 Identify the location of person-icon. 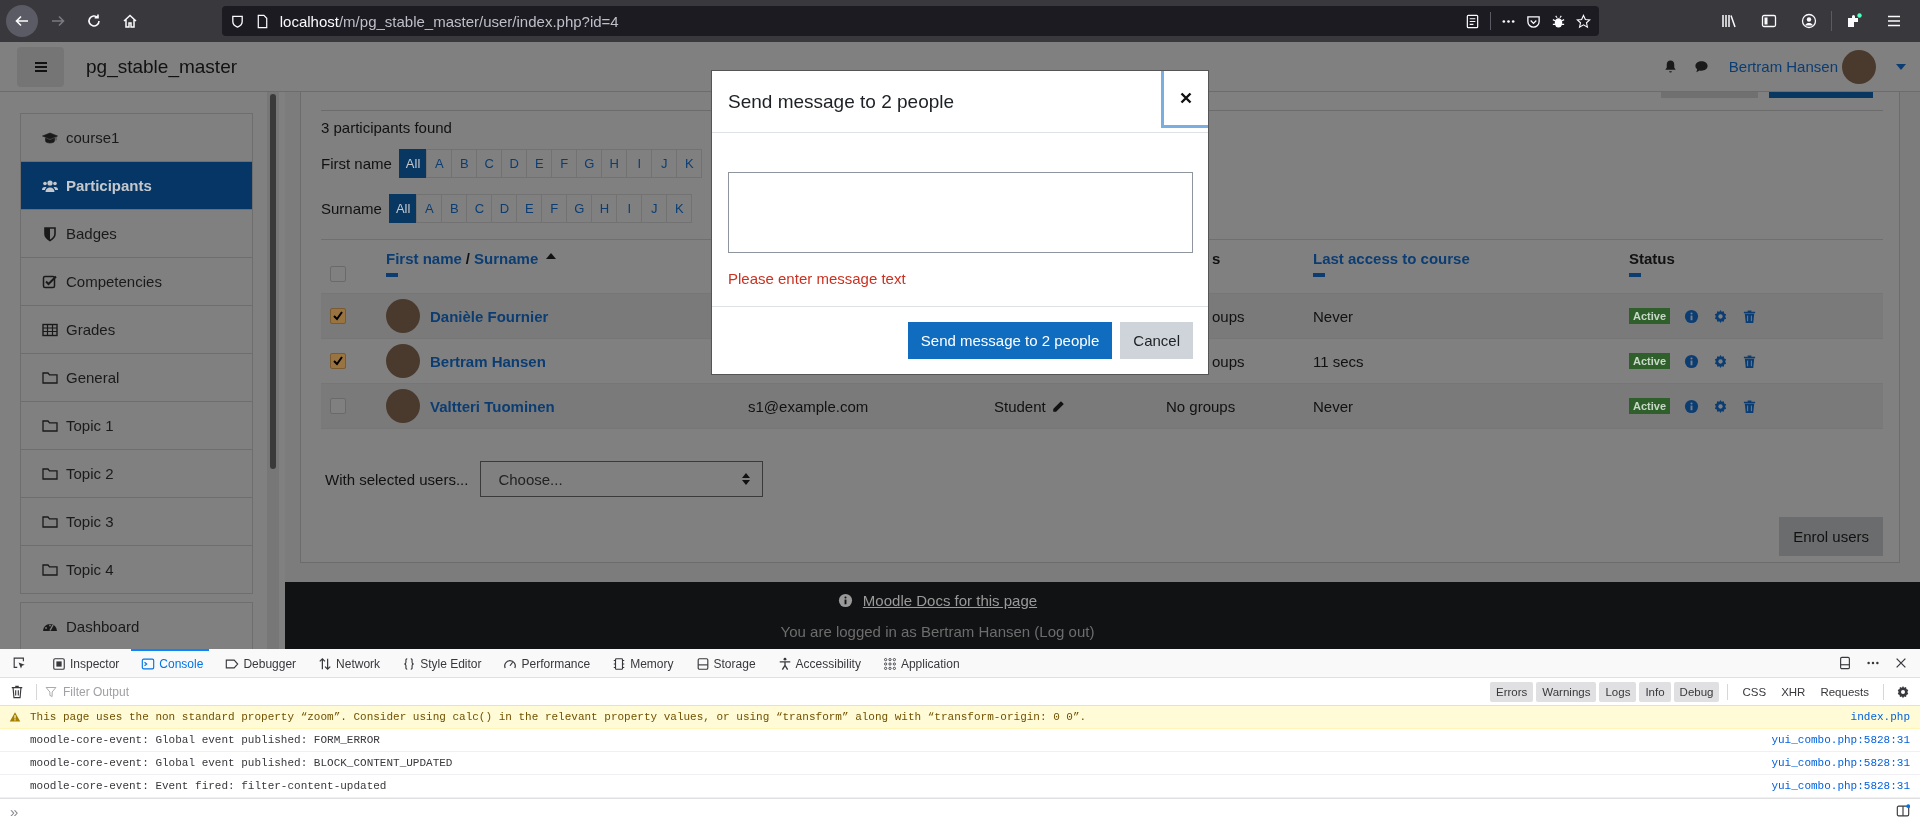
(784, 664).